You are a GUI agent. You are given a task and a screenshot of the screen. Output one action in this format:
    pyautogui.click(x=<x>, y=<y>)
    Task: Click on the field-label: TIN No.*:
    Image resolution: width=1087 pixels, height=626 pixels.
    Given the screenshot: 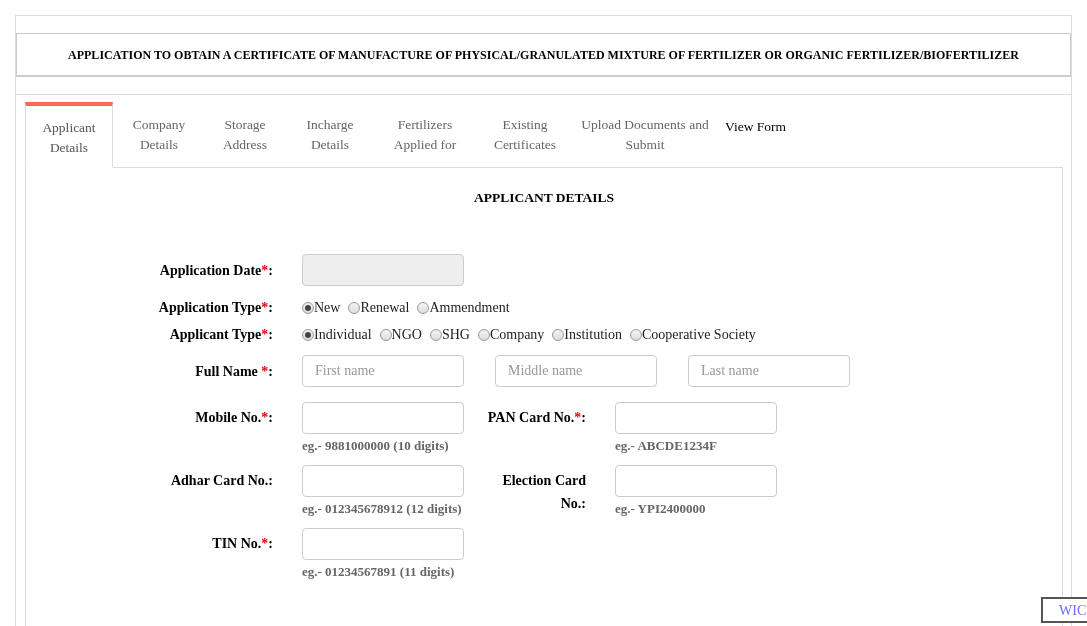 What is the action you would take?
    pyautogui.click(x=242, y=544)
    